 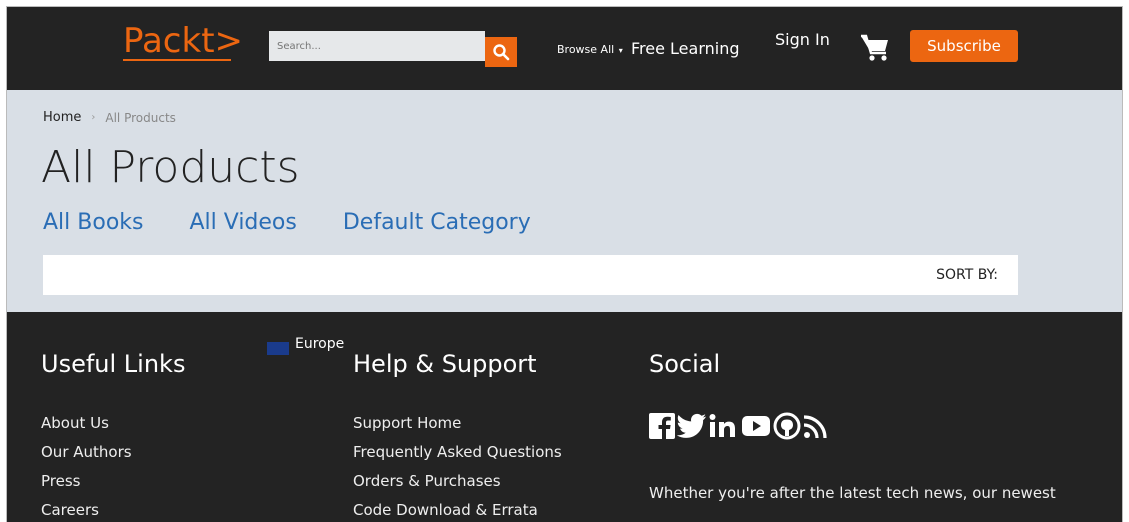 What do you see at coordinates (967, 275) in the screenshot?
I see `sort-by-dropdown: SORT BY:` at bounding box center [967, 275].